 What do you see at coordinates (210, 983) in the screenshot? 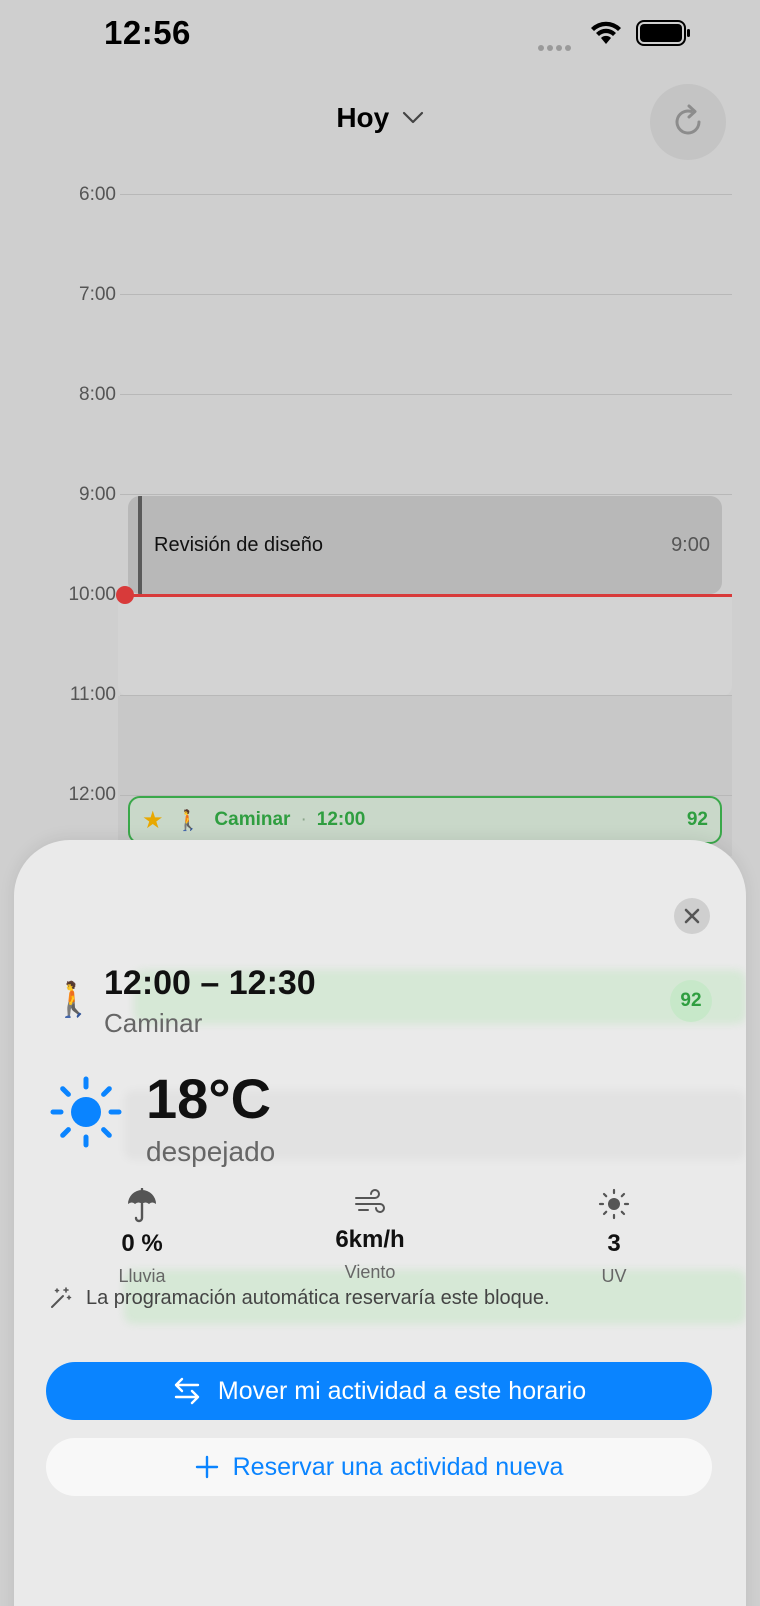
I see `slot-time-range: 12:00 – 12:30` at bounding box center [210, 983].